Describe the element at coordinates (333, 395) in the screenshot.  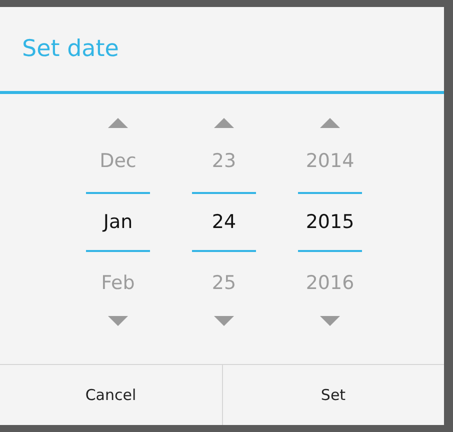
I see `dialog-button: Set` at that location.